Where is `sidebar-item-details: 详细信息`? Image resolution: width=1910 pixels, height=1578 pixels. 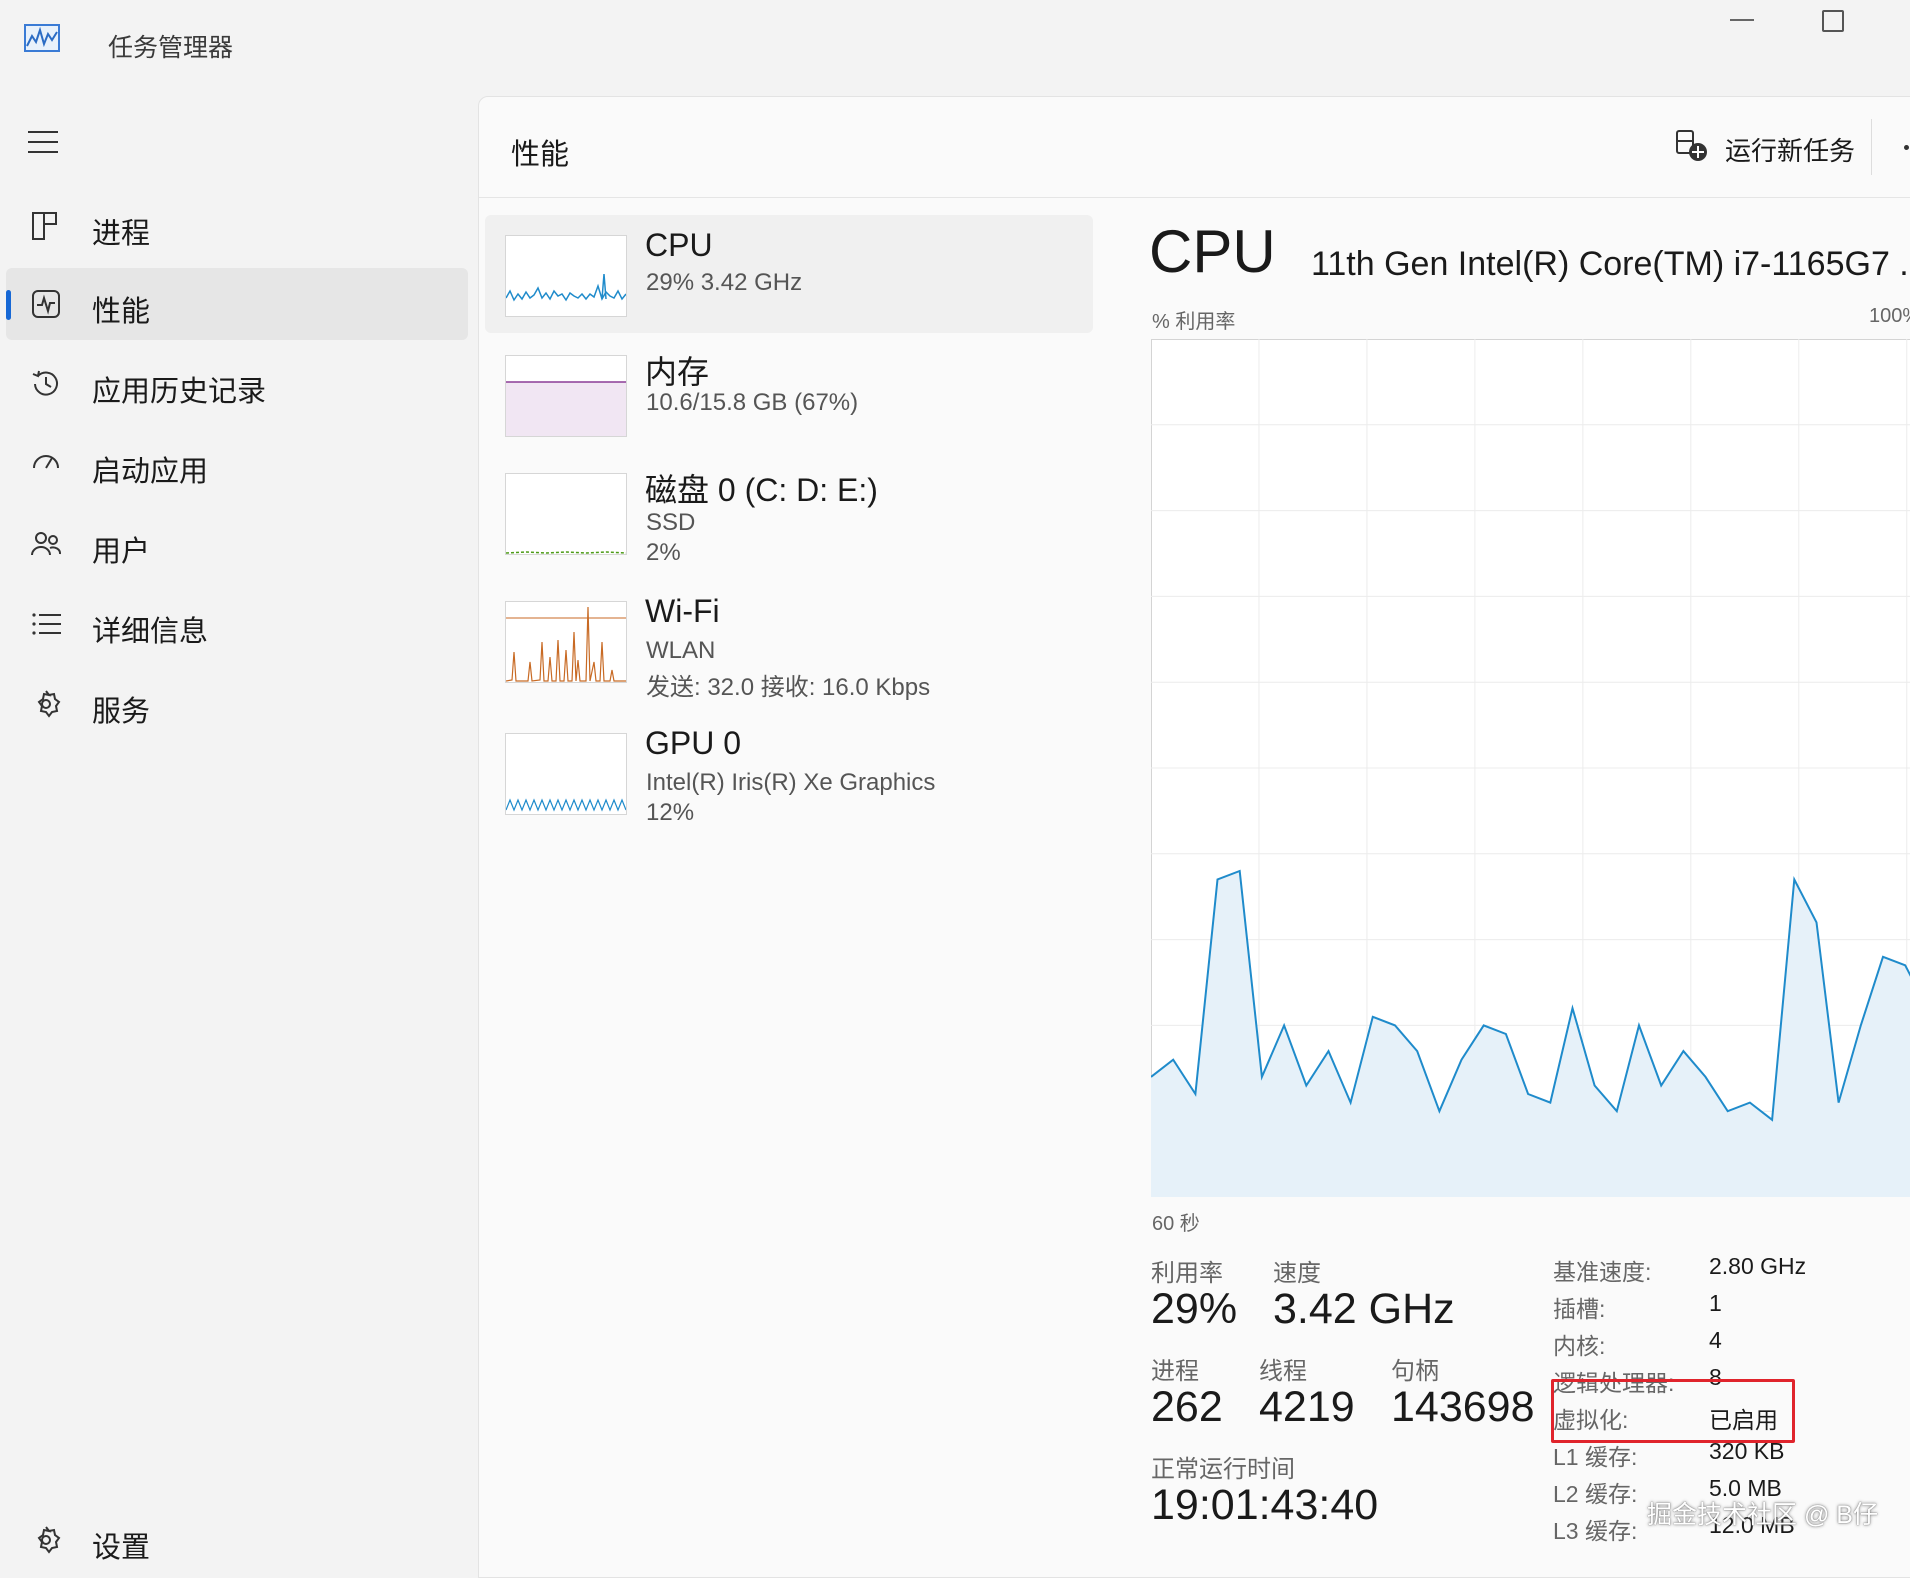 sidebar-item-details: 详细信息 is located at coordinates (237, 624).